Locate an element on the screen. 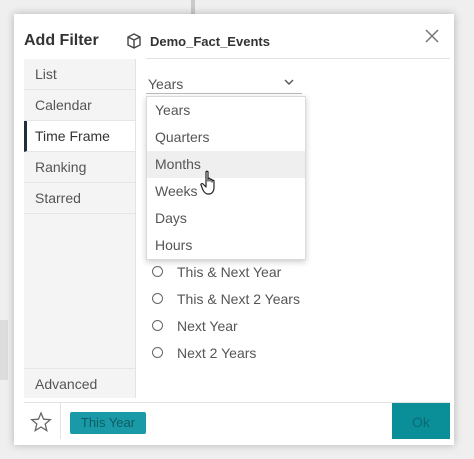 This screenshot has height=459, width=474. dropdown-option-quarters: Quarters is located at coordinates (226, 137).